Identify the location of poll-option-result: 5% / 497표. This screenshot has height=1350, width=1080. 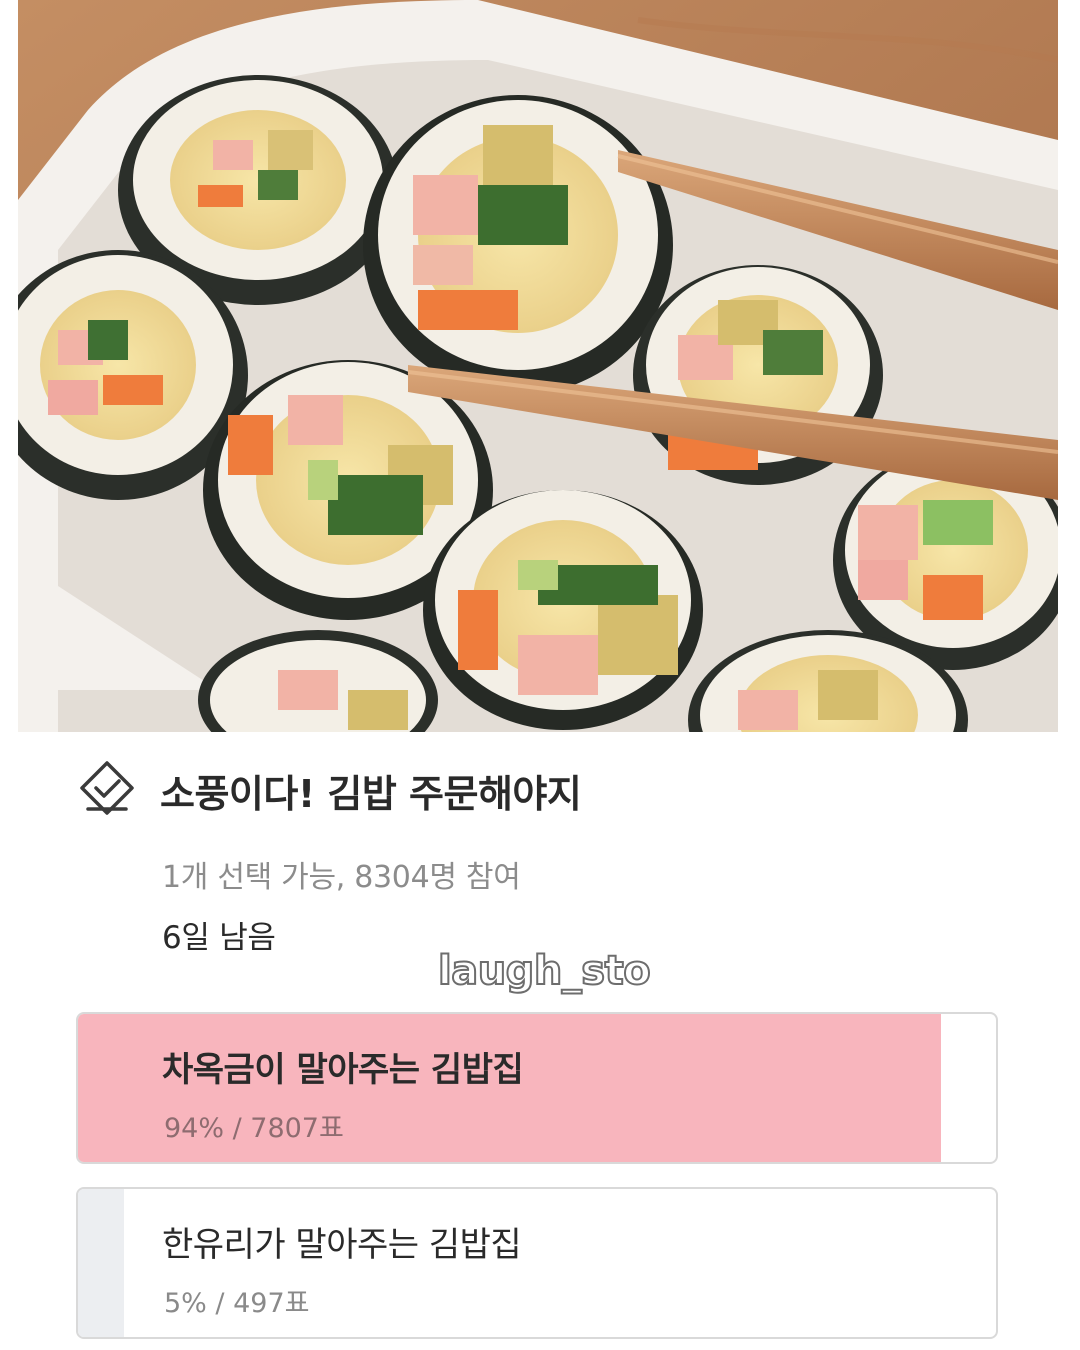
(237, 1303).